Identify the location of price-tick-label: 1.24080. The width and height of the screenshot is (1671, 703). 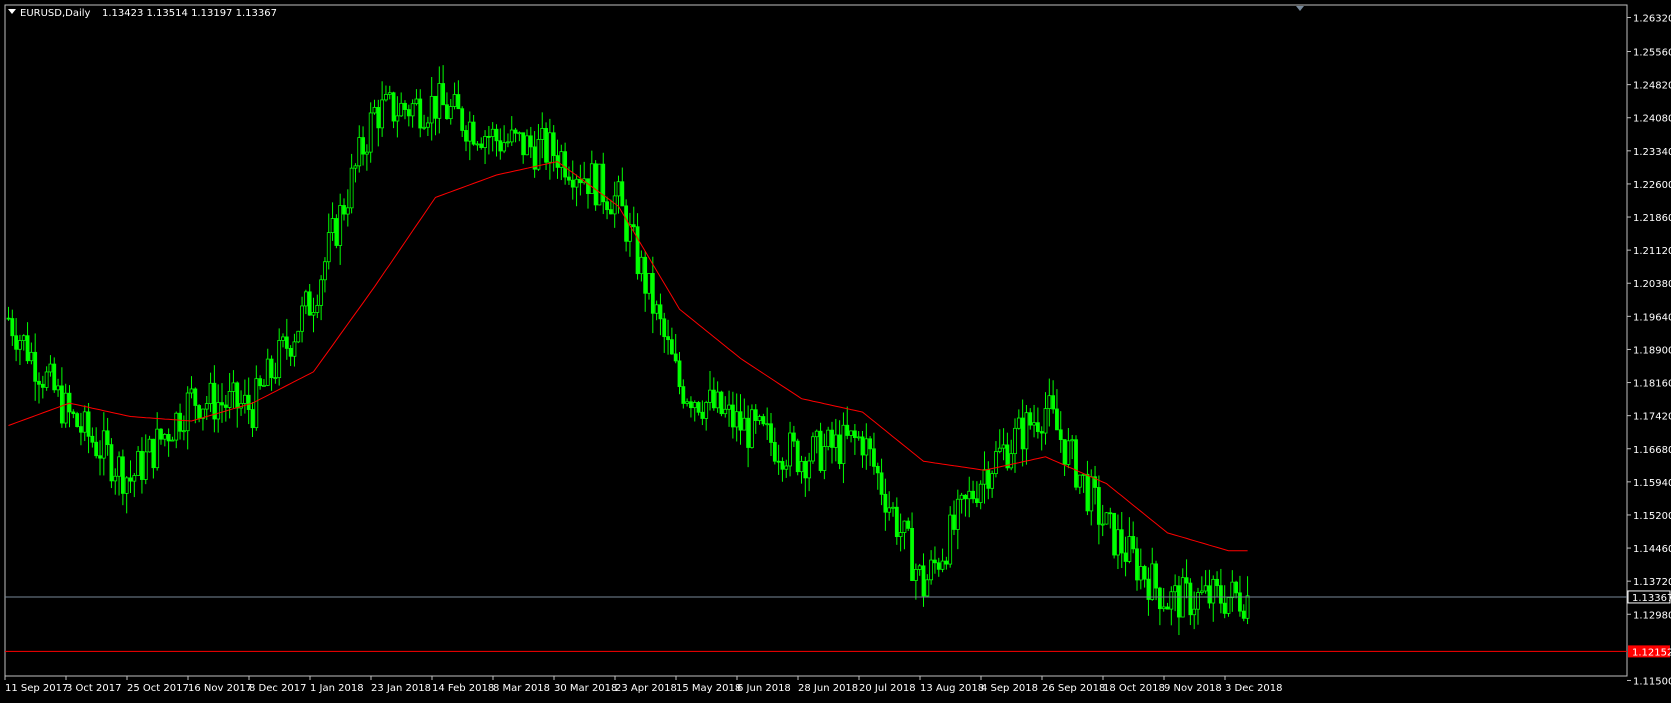
(1652, 119).